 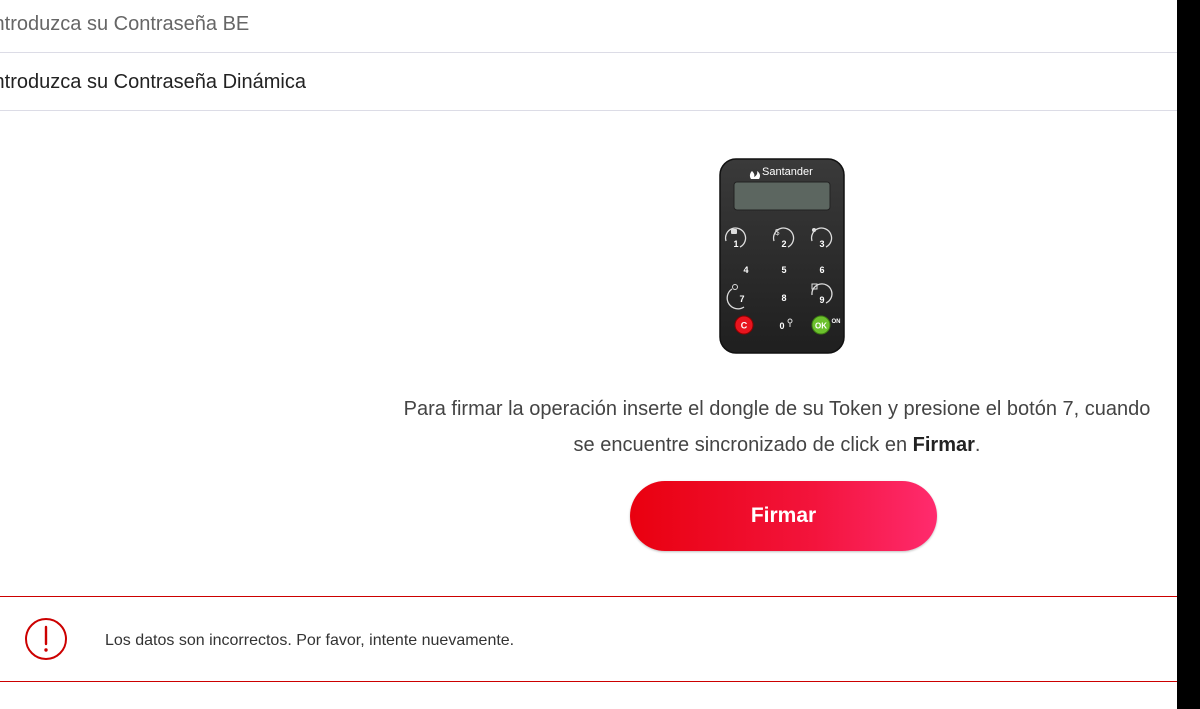 What do you see at coordinates (782, 256) in the screenshot?
I see `token-device-illustration: Santander 1 $ 2 3 4 5 6 7 8 9 C 0 OK ON` at bounding box center [782, 256].